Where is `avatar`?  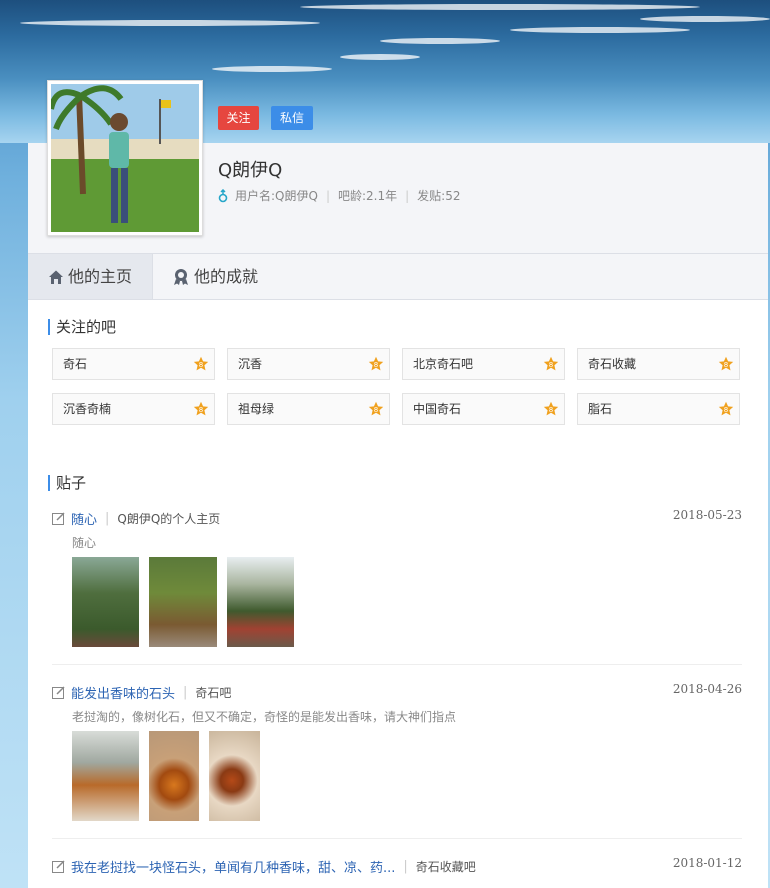 avatar is located at coordinates (125, 158).